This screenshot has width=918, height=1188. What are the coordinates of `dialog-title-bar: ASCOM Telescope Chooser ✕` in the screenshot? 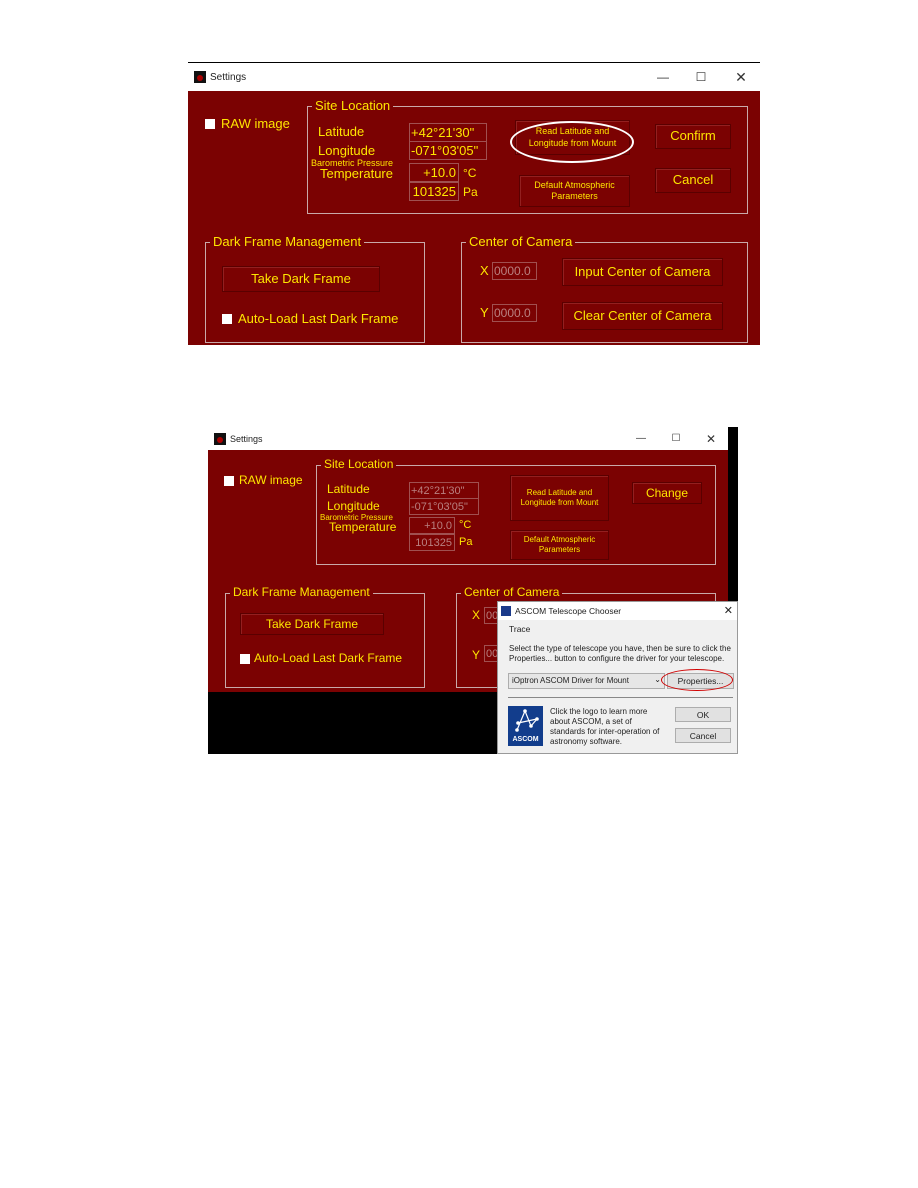 It's located at (617, 611).